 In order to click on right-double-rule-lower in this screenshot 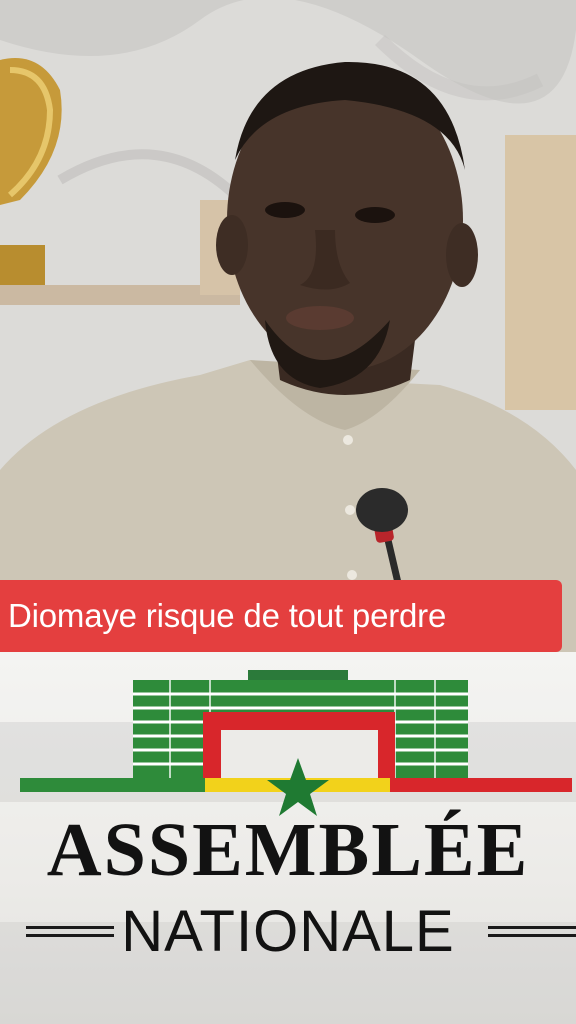, I will do `click(532, 935)`.